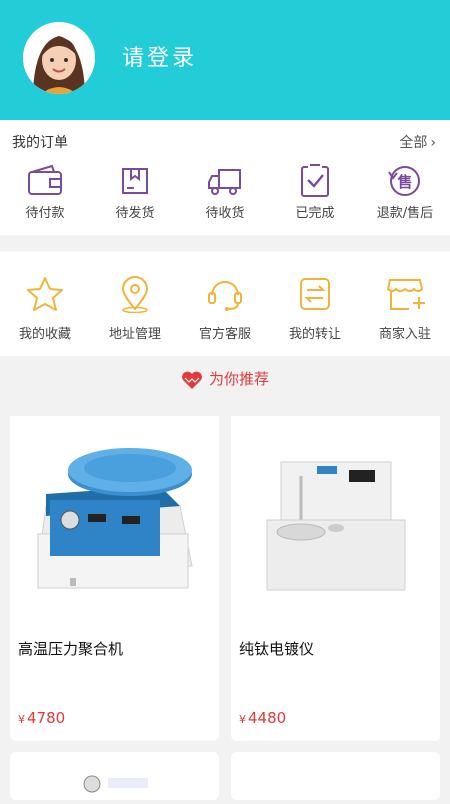  What do you see at coordinates (134, 334) in the screenshot?
I see `service-label: 地址管理` at bounding box center [134, 334].